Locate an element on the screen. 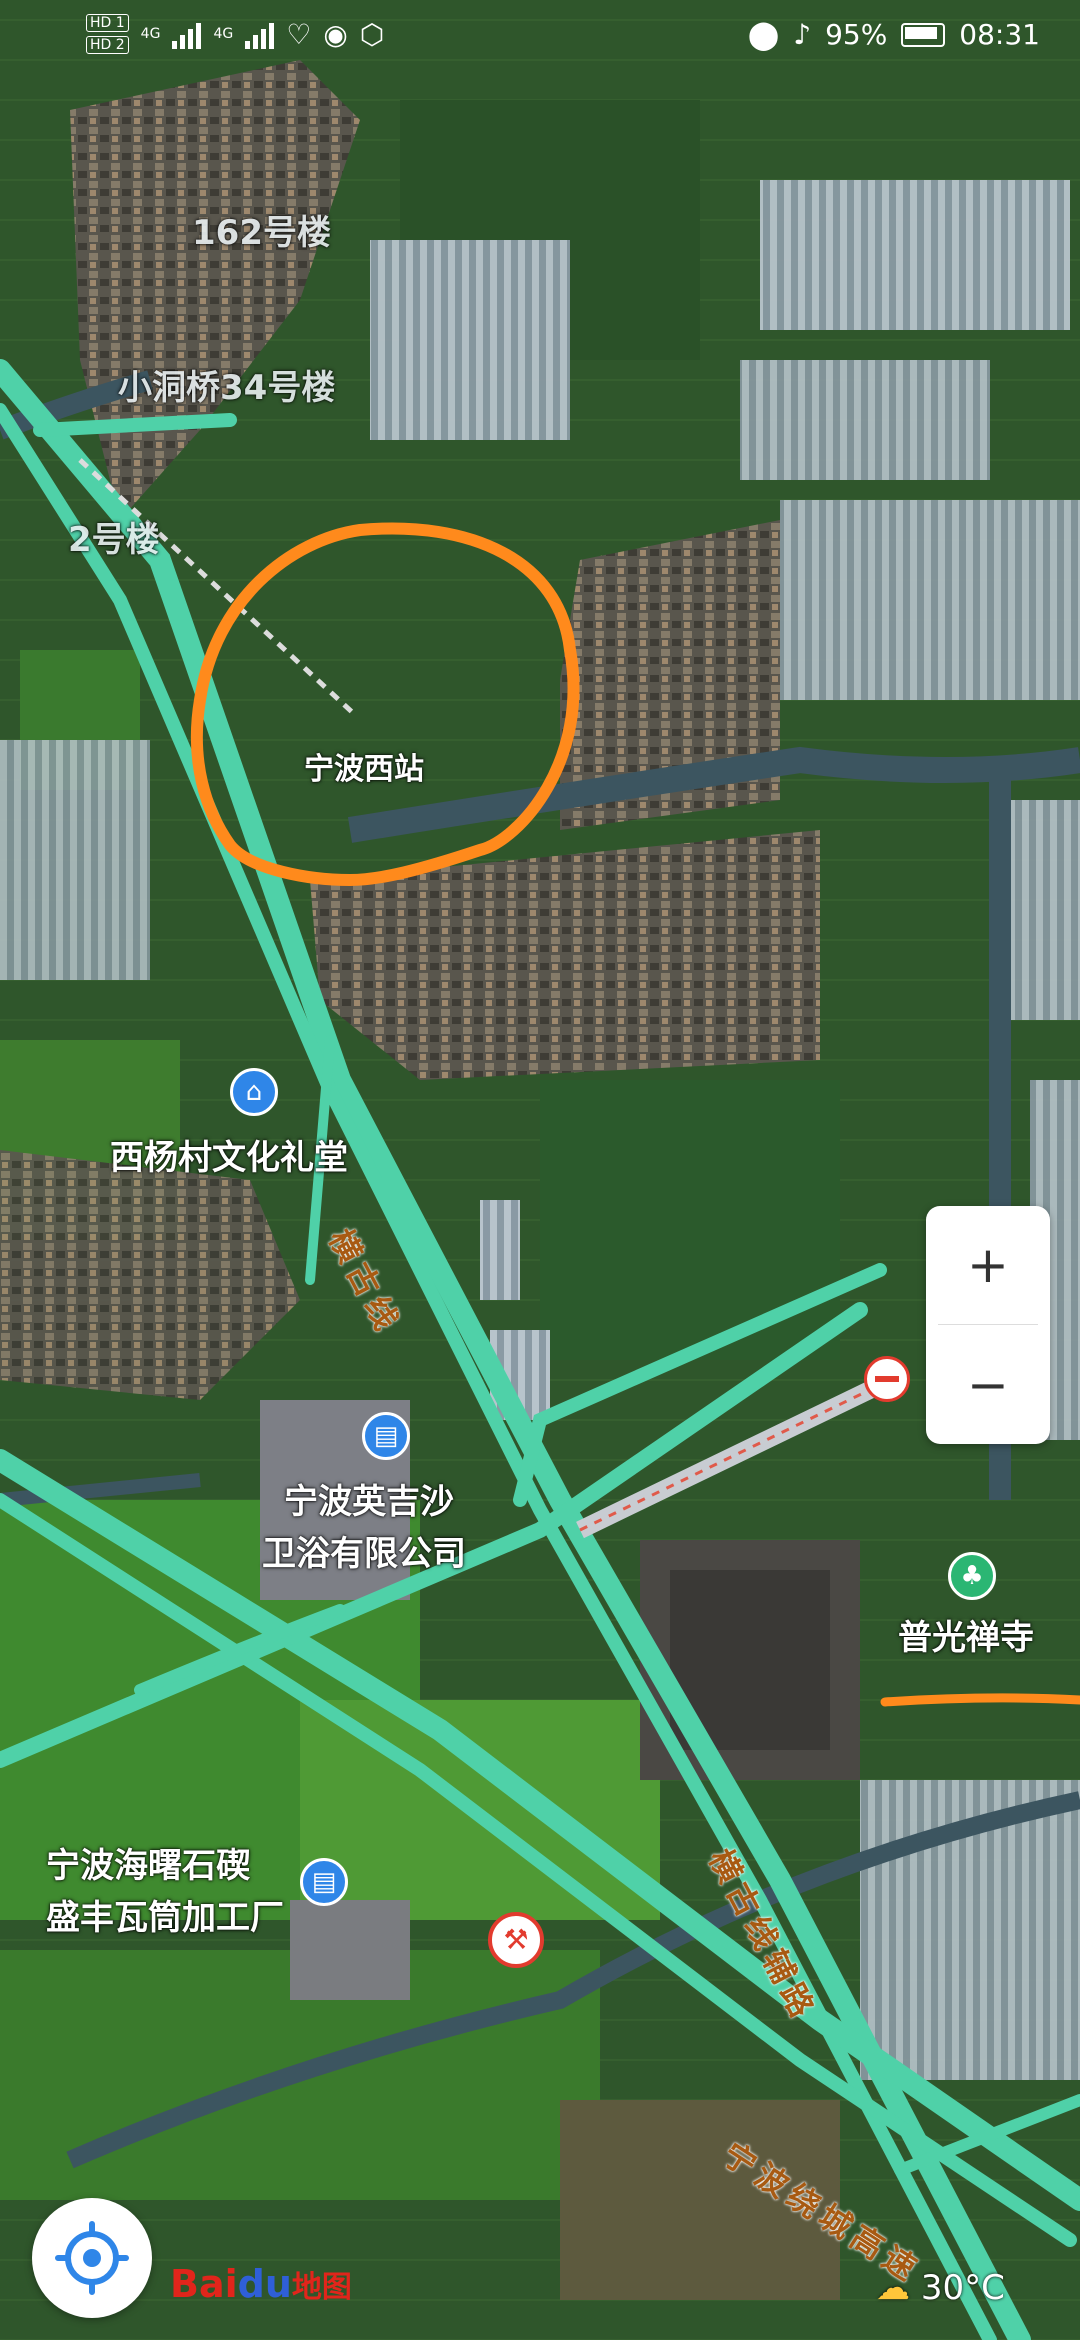 This screenshot has width=1080, height=2340. signal-2-icon is located at coordinates (260, 34).